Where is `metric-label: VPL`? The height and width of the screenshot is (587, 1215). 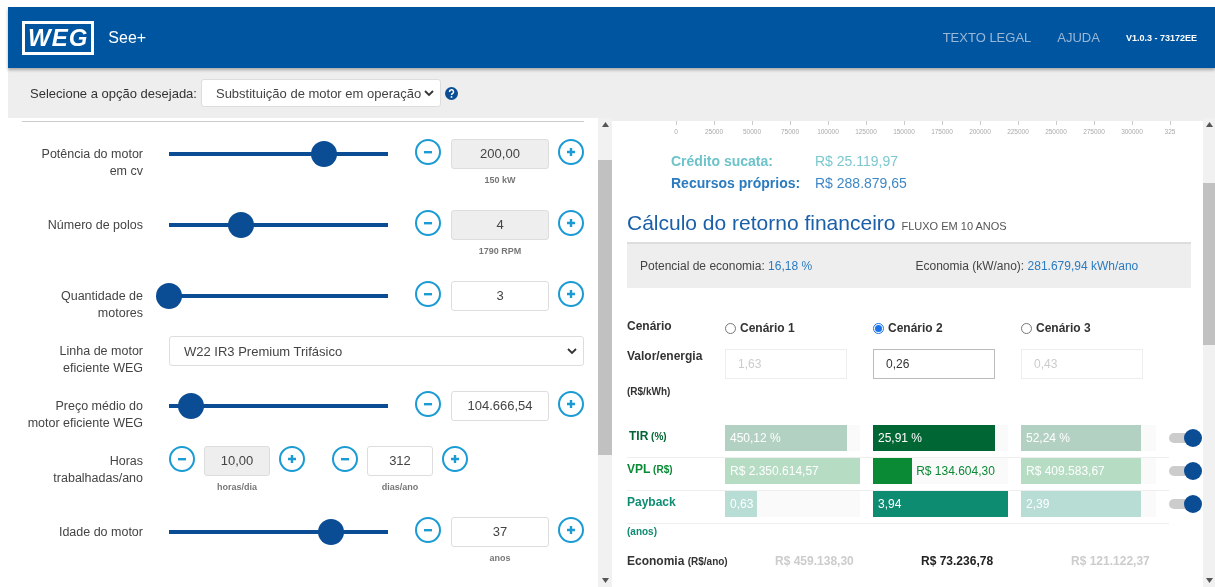 metric-label: VPL is located at coordinates (639, 469).